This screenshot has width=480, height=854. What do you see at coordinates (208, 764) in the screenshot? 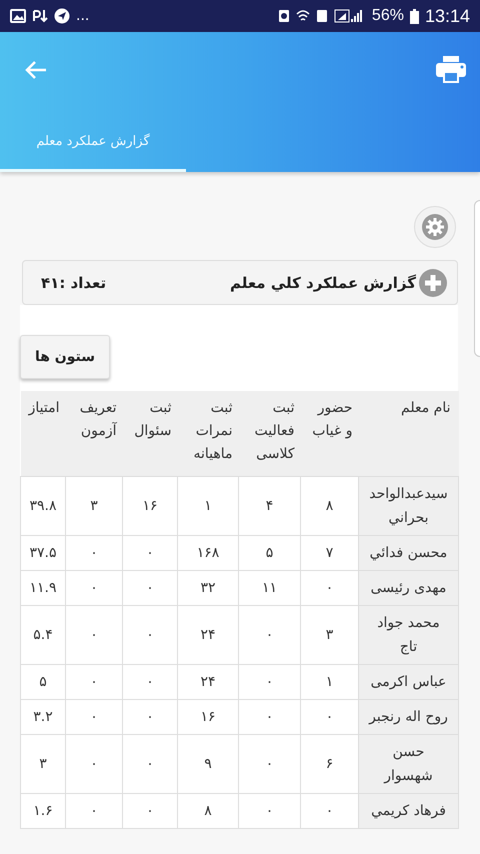
I see `table-cell: ۹` at bounding box center [208, 764].